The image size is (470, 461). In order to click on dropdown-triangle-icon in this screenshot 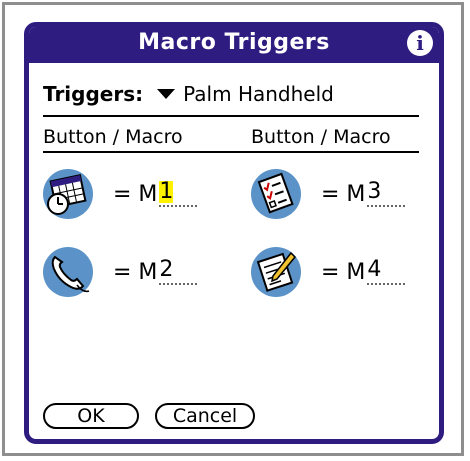, I will do `click(166, 94)`.